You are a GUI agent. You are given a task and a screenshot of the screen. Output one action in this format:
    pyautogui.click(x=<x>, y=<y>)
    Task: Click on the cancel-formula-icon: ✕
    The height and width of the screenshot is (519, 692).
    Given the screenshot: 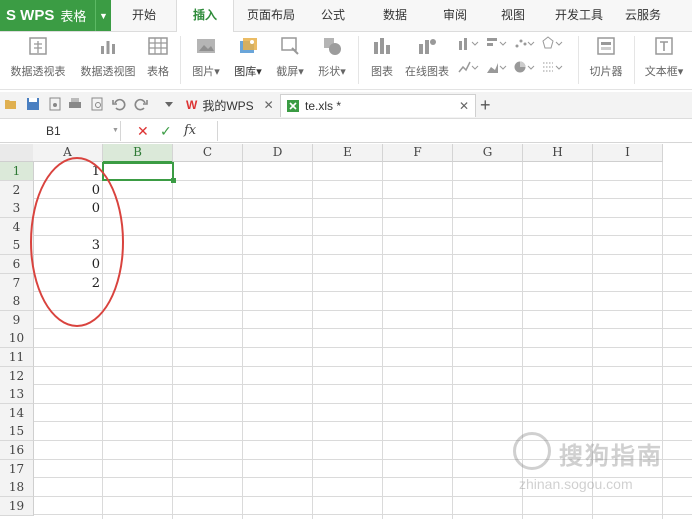 What is the action you would take?
    pyautogui.click(x=143, y=131)
    